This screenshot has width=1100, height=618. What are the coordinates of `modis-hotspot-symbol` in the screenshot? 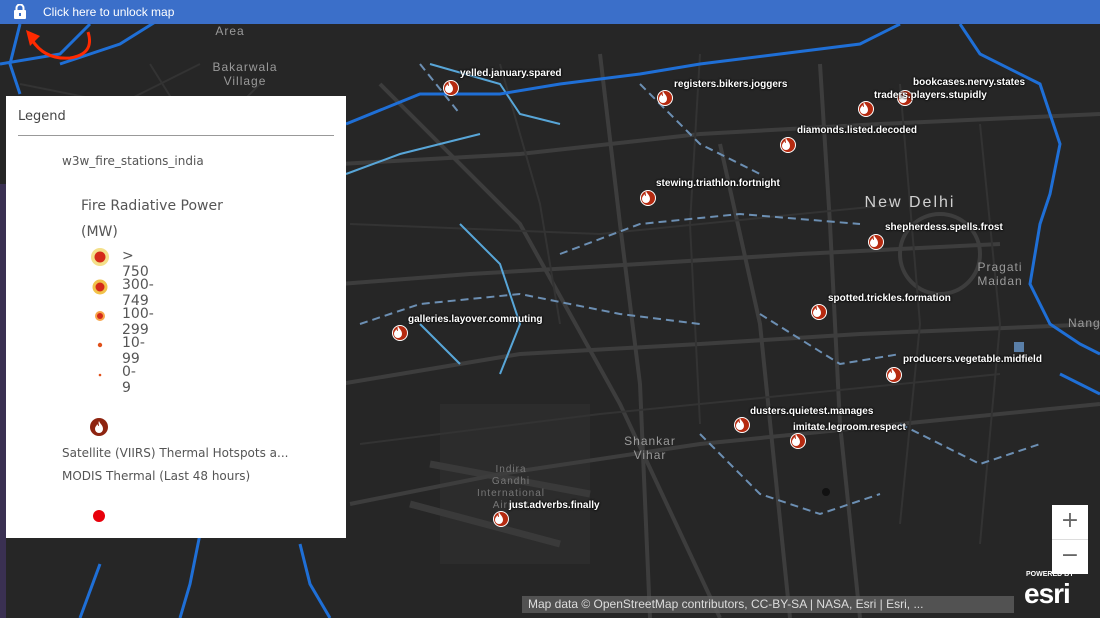 It's located at (99, 516).